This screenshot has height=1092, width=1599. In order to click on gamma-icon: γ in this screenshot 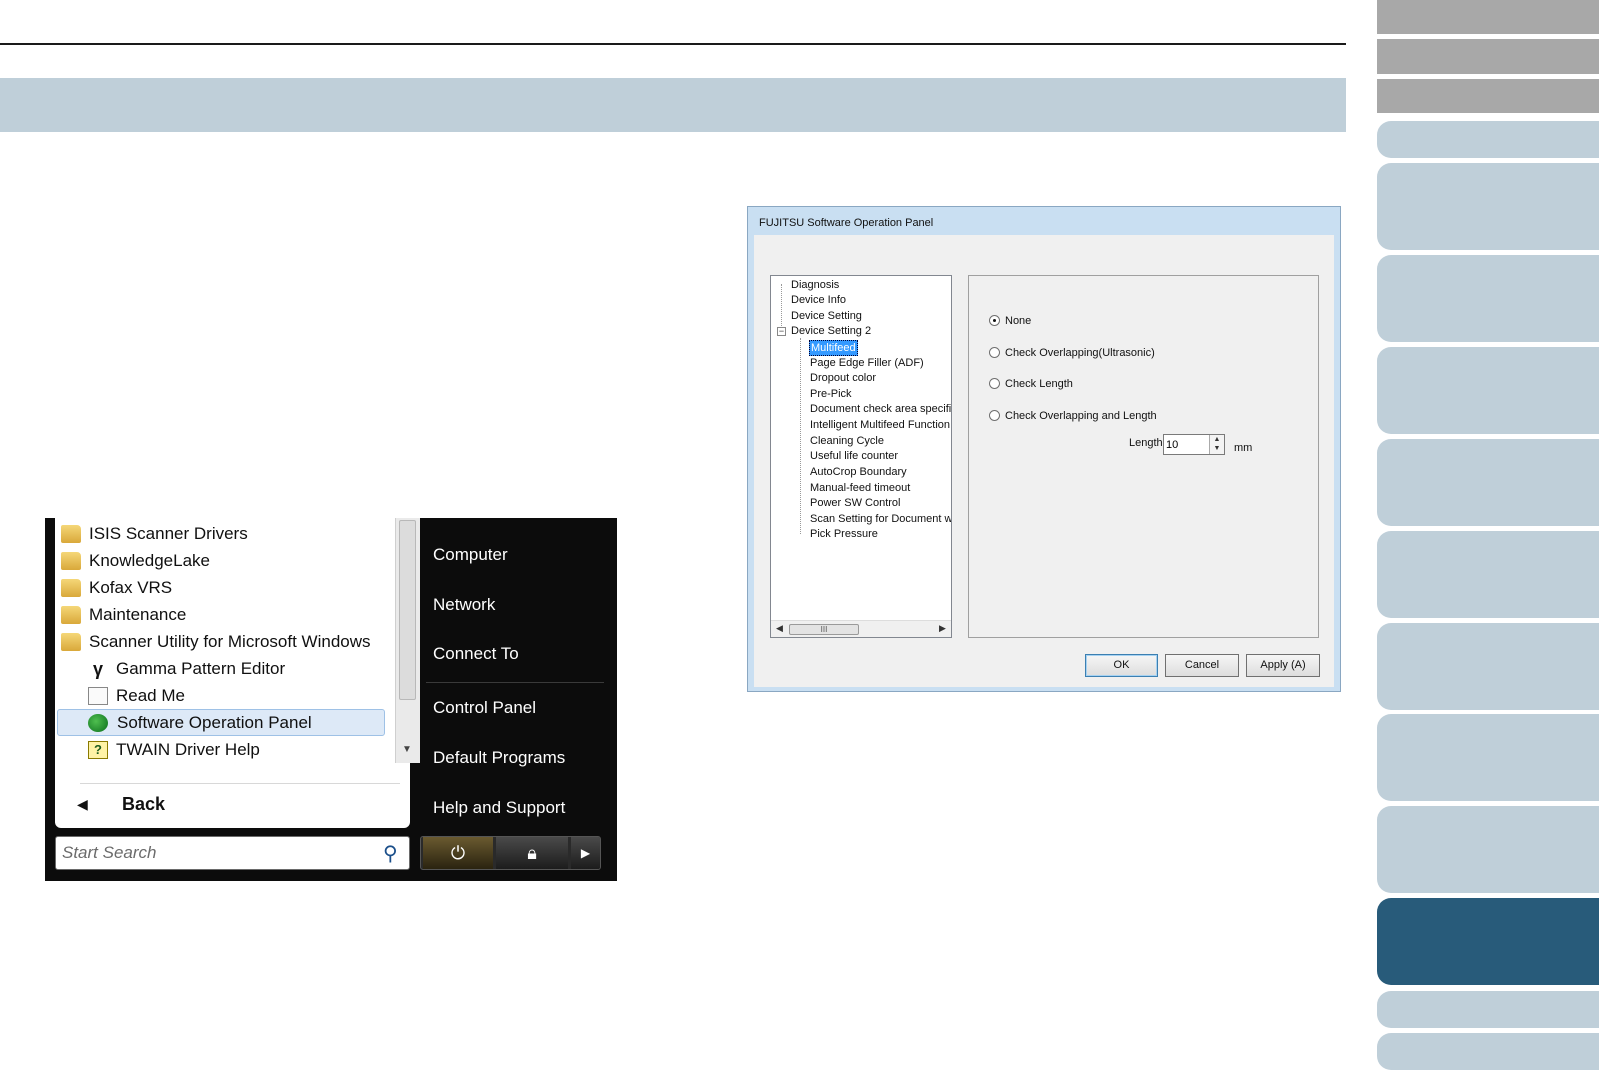, I will do `click(97, 669)`.